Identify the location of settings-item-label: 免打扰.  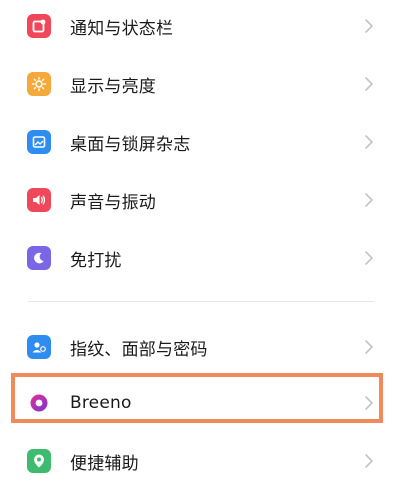
(96, 260).